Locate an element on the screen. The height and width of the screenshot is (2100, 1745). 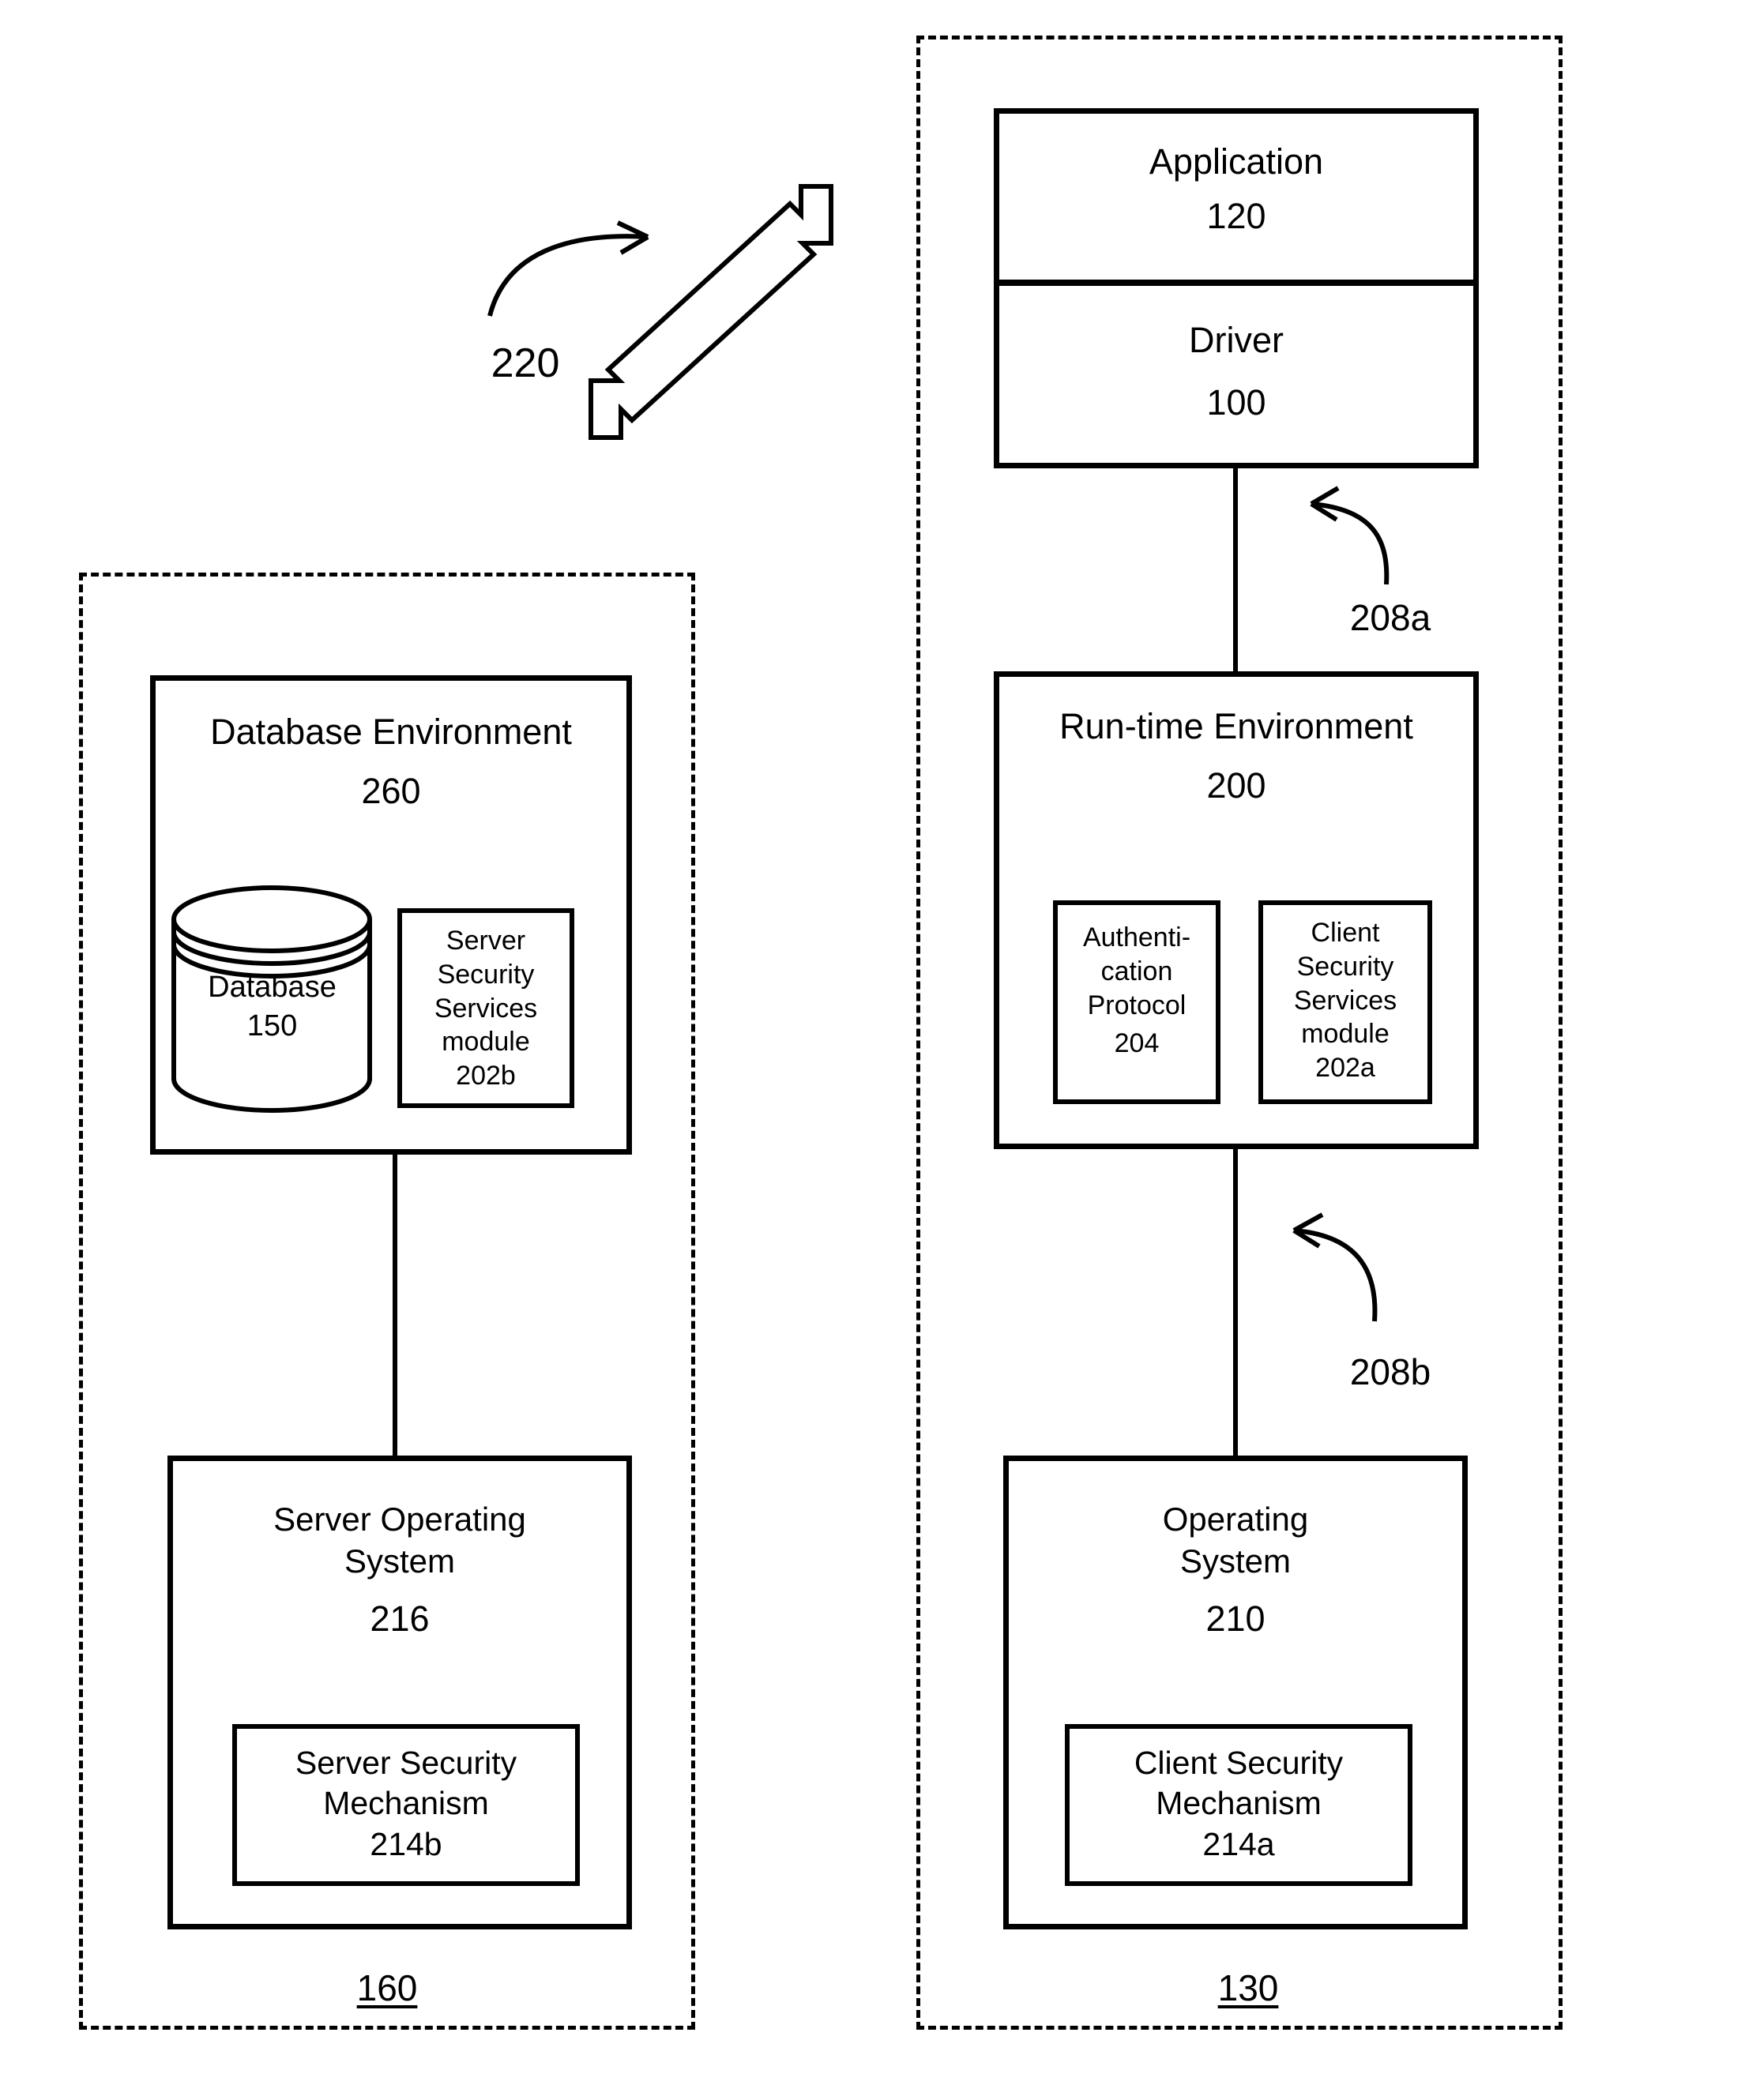
driver-ref: 100 is located at coordinates (1236, 402).